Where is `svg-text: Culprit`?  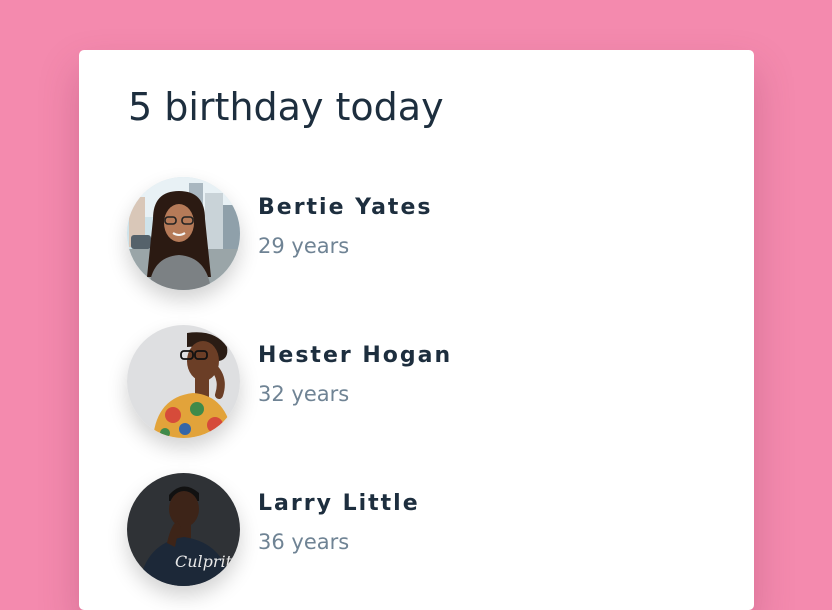
svg-text: Culprit is located at coordinates (204, 561).